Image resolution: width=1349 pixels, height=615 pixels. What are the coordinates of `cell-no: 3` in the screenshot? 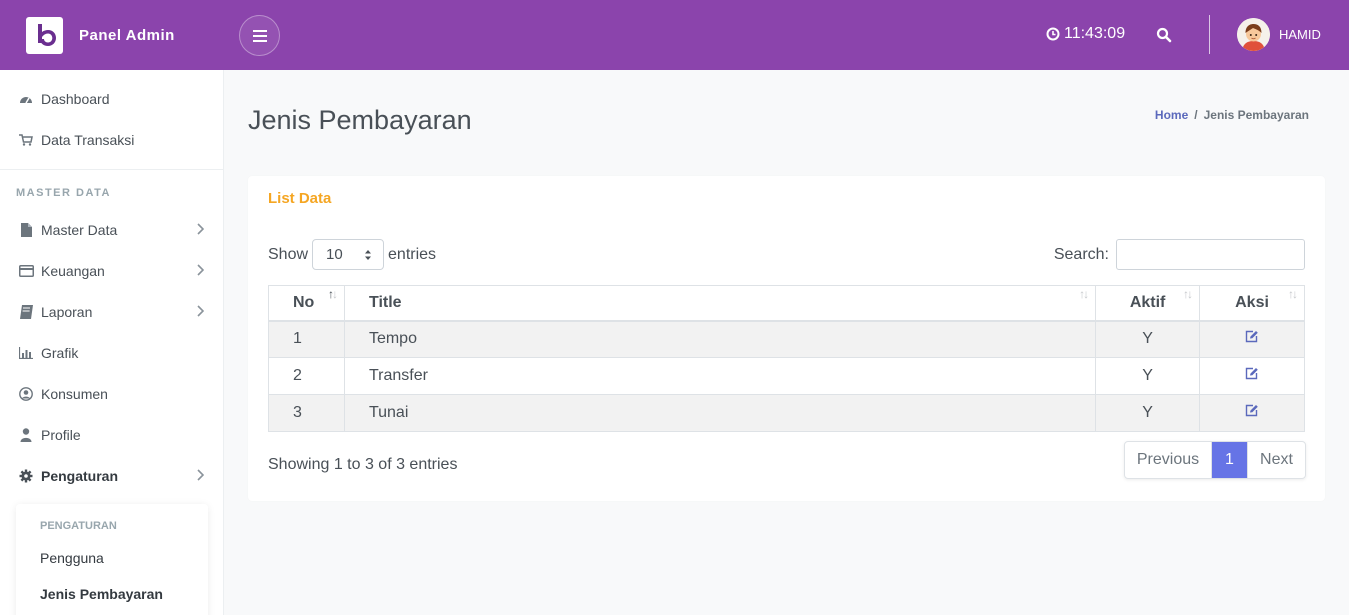 It's located at (306, 413).